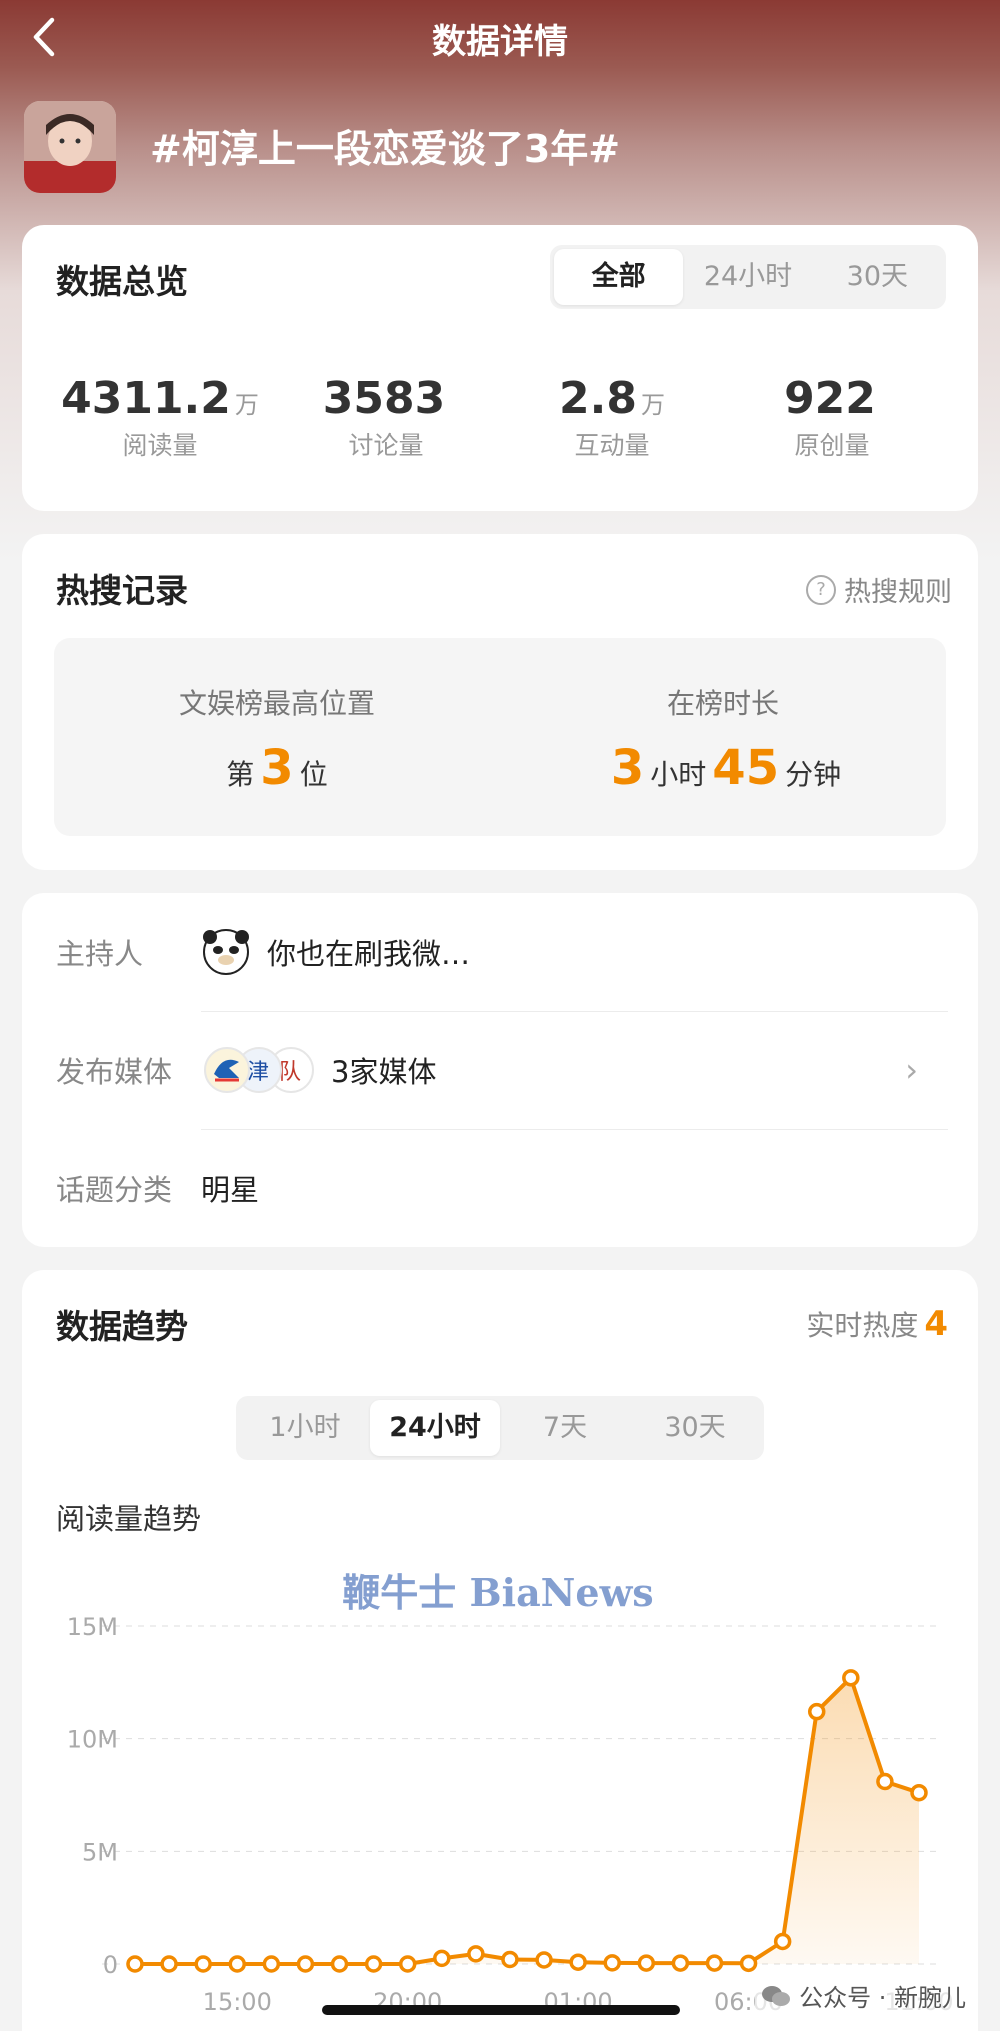 This screenshot has width=1000, height=2031. I want to click on highest-rank: 文娱榜最高位置 第3位, so click(277, 739).